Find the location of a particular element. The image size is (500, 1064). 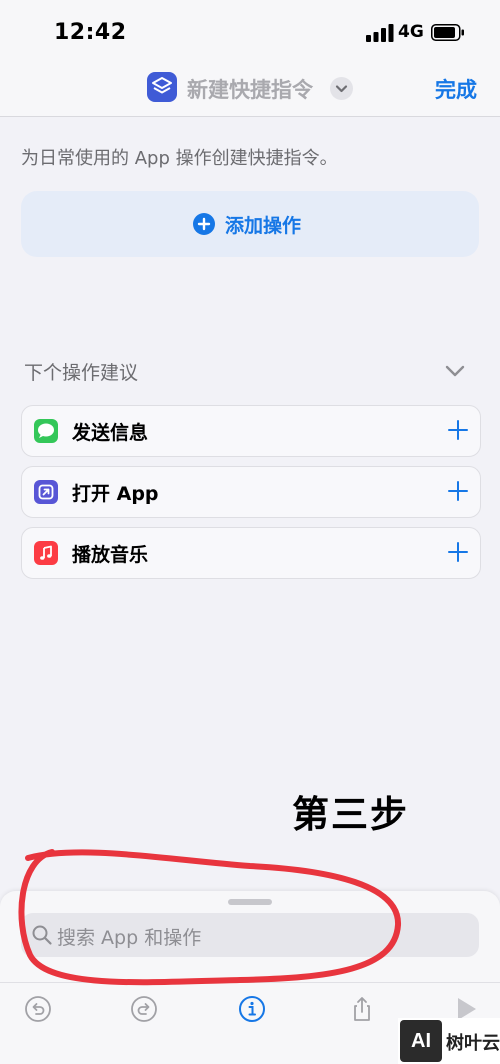

info-icon is located at coordinates (252, 1009).